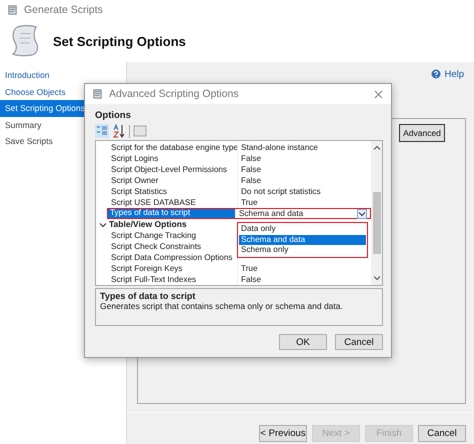 The image size is (474, 444). I want to click on scrollbar, so click(376, 213).